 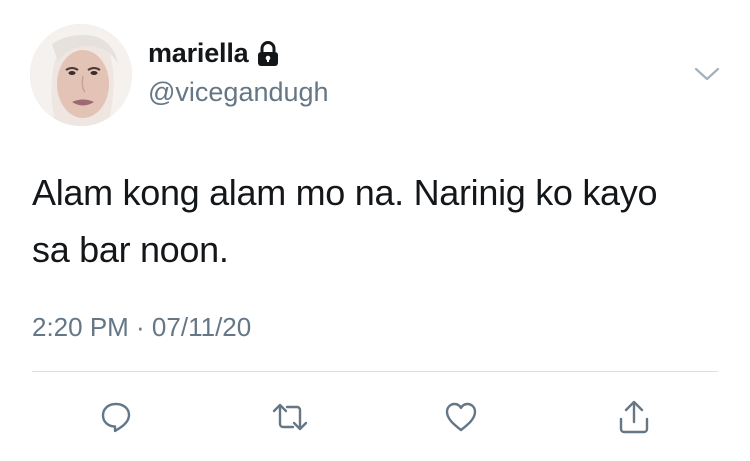 What do you see at coordinates (238, 92) in the screenshot?
I see `user-handle: @vicegandugh` at bounding box center [238, 92].